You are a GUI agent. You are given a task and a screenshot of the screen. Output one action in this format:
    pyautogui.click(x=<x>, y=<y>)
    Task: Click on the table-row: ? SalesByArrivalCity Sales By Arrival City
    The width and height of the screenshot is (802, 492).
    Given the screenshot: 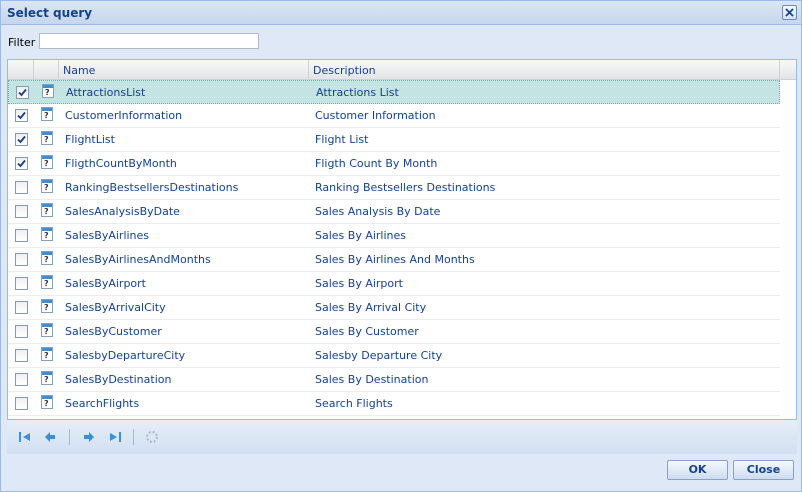 What is the action you would take?
    pyautogui.click(x=394, y=308)
    